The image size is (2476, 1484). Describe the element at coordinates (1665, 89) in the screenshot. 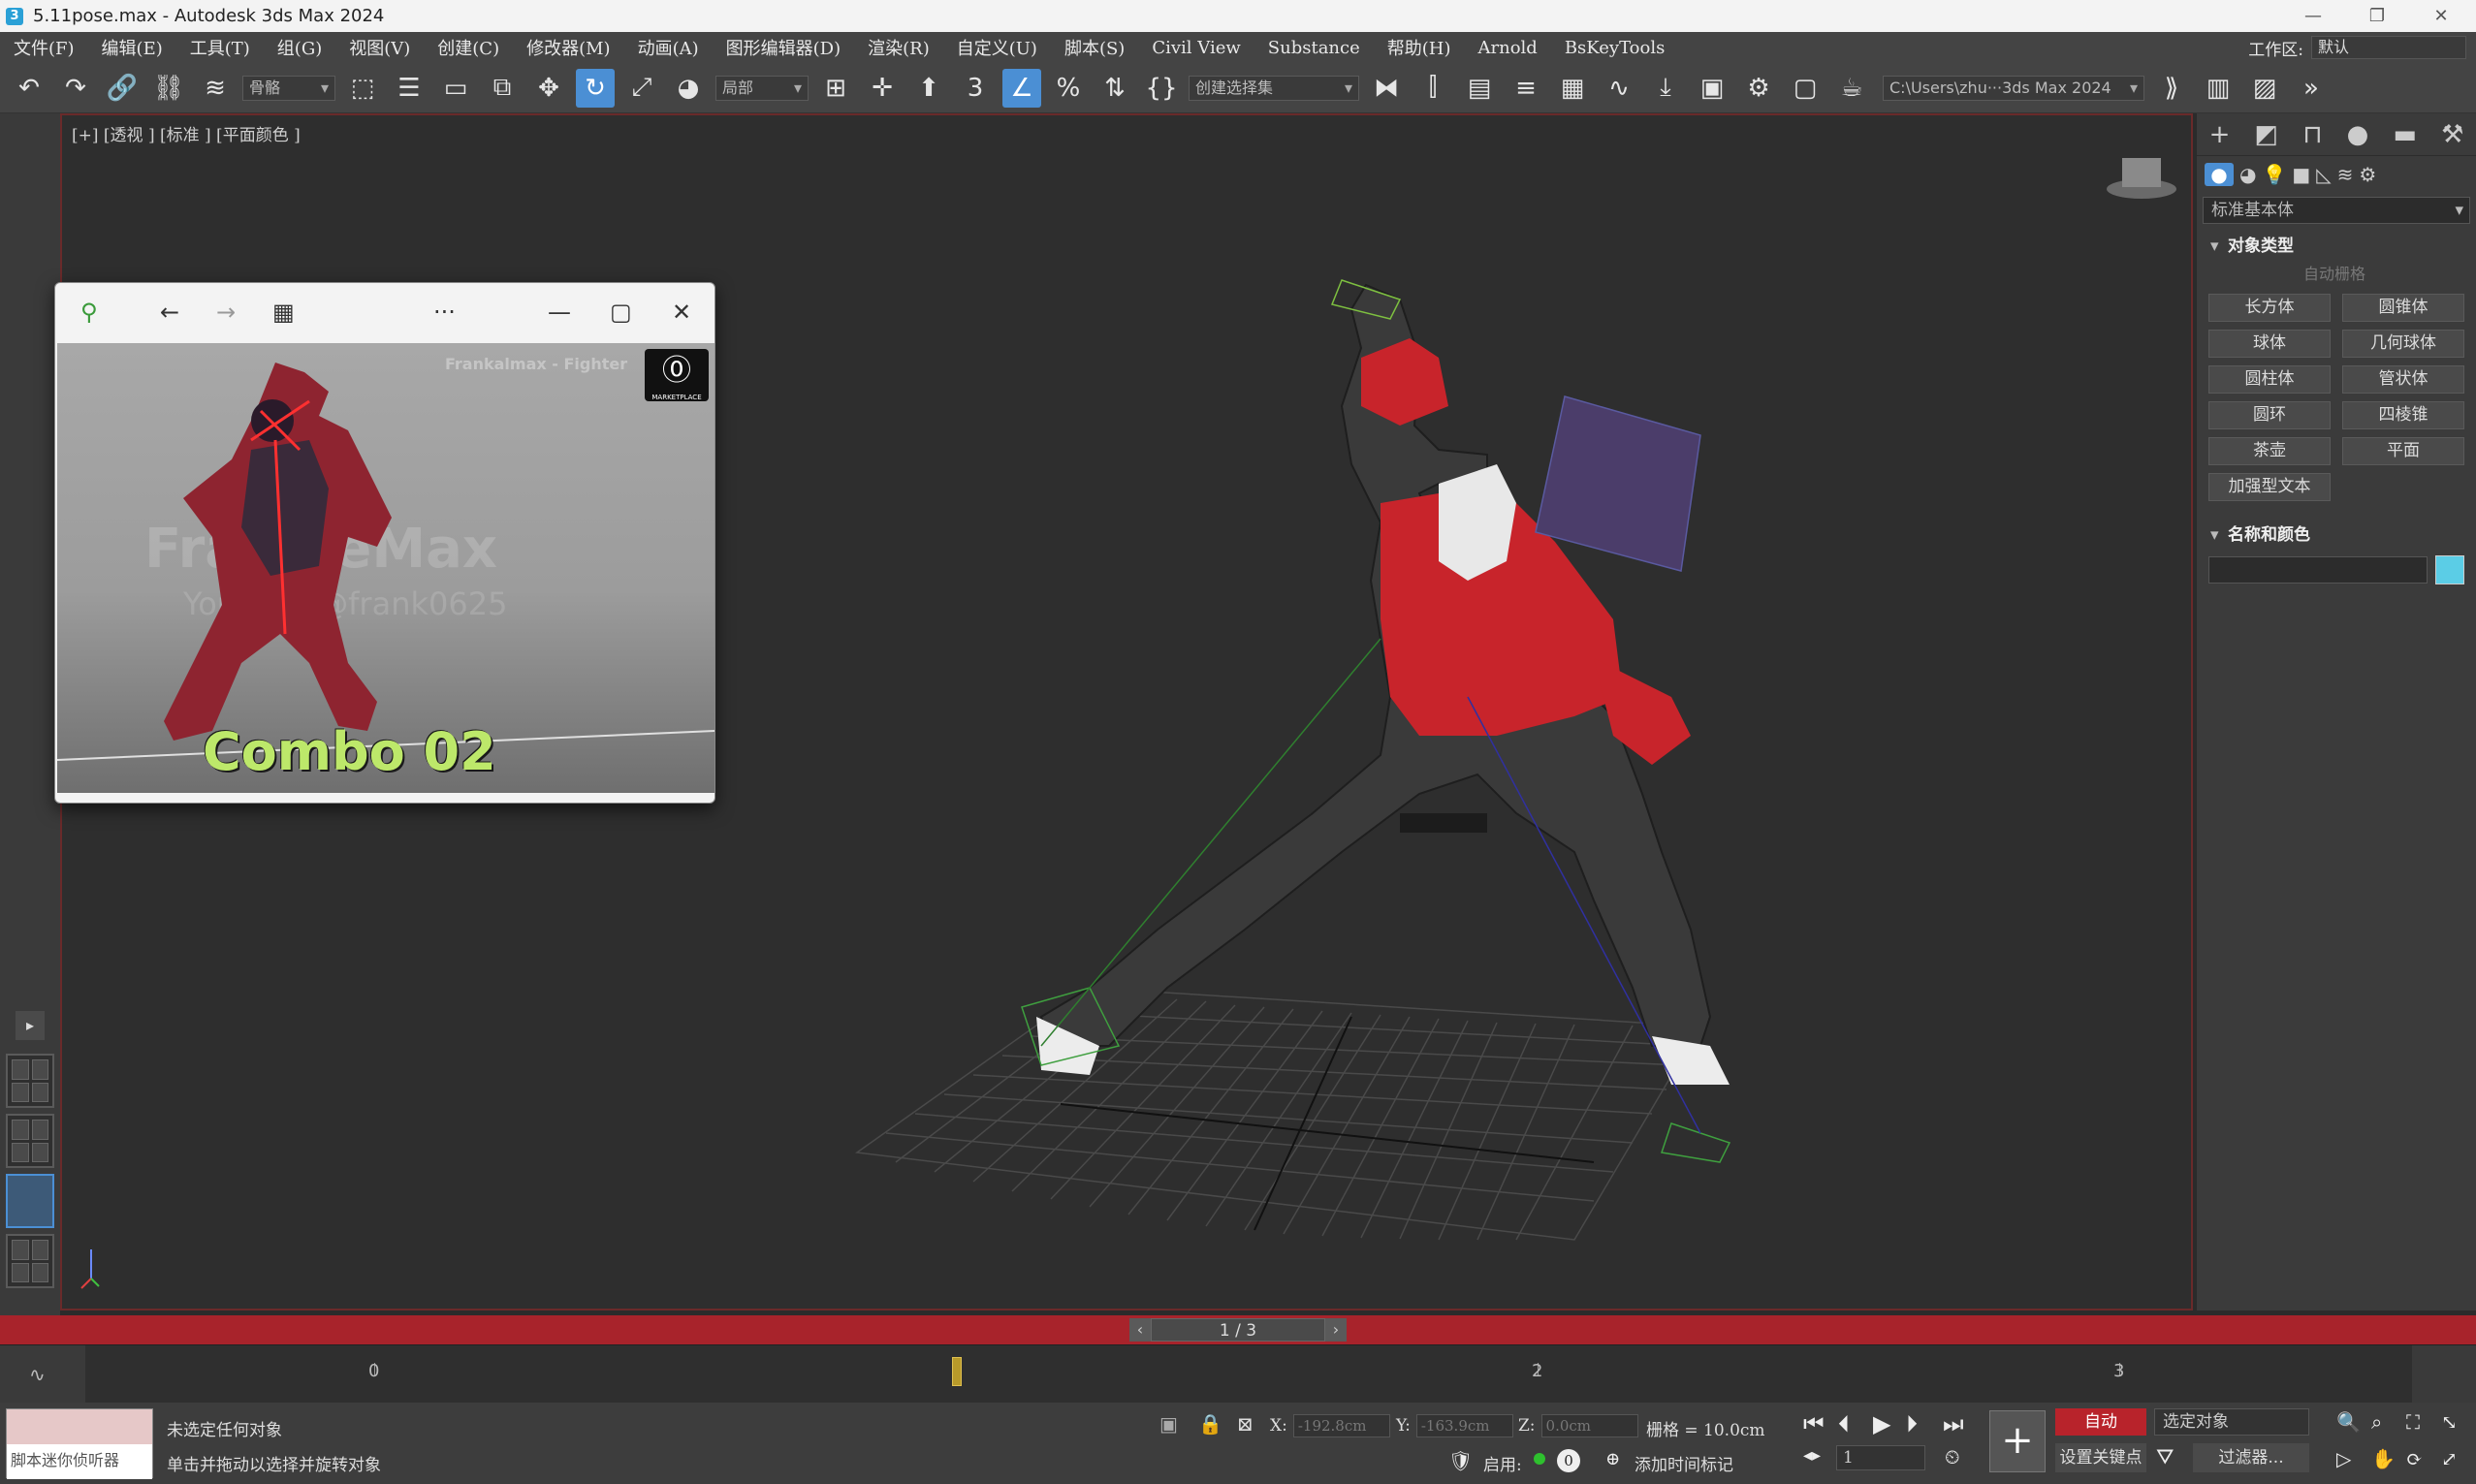

I see `schematic-view-icon: ⤓` at that location.